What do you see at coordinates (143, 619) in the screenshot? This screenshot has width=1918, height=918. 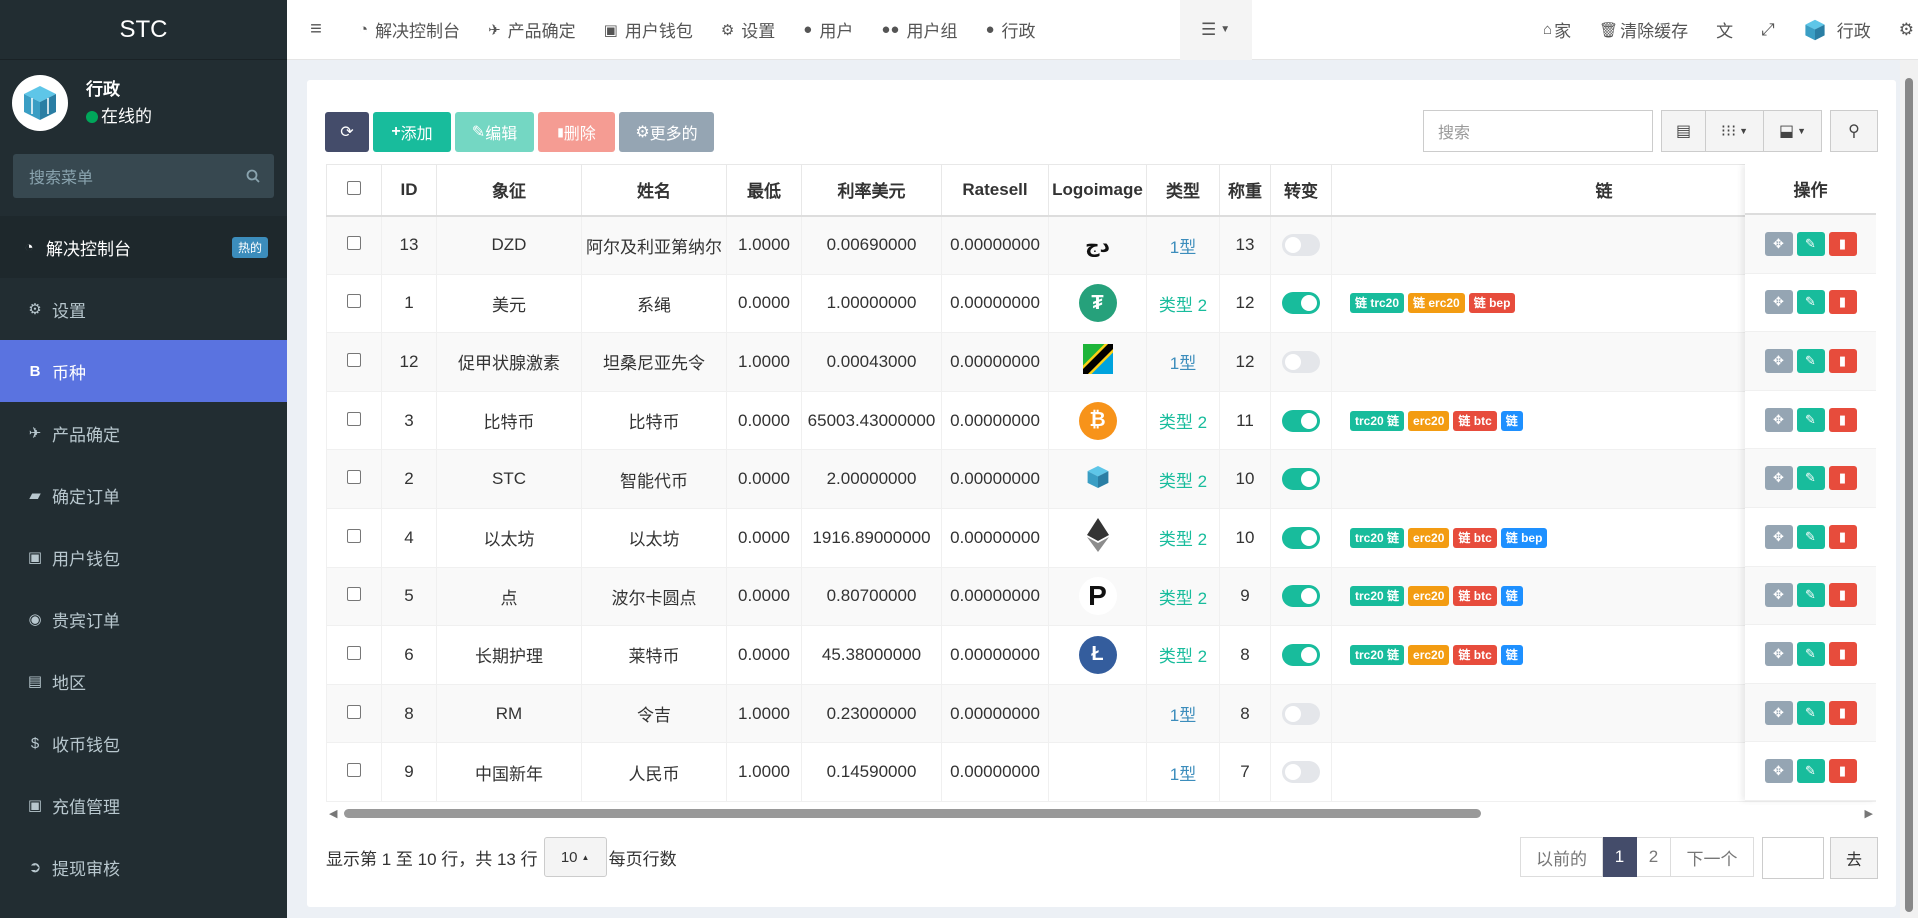 I see `sidebar-item-vip-orders: ◉ 贵宾订单` at bounding box center [143, 619].